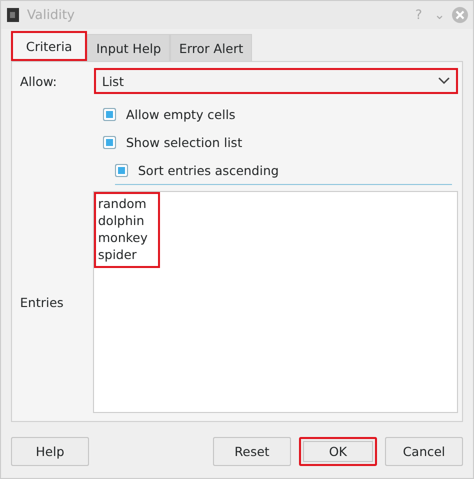 This screenshot has height=479, width=474. I want to click on checkbox-label: Sort entries ascending, so click(208, 170).